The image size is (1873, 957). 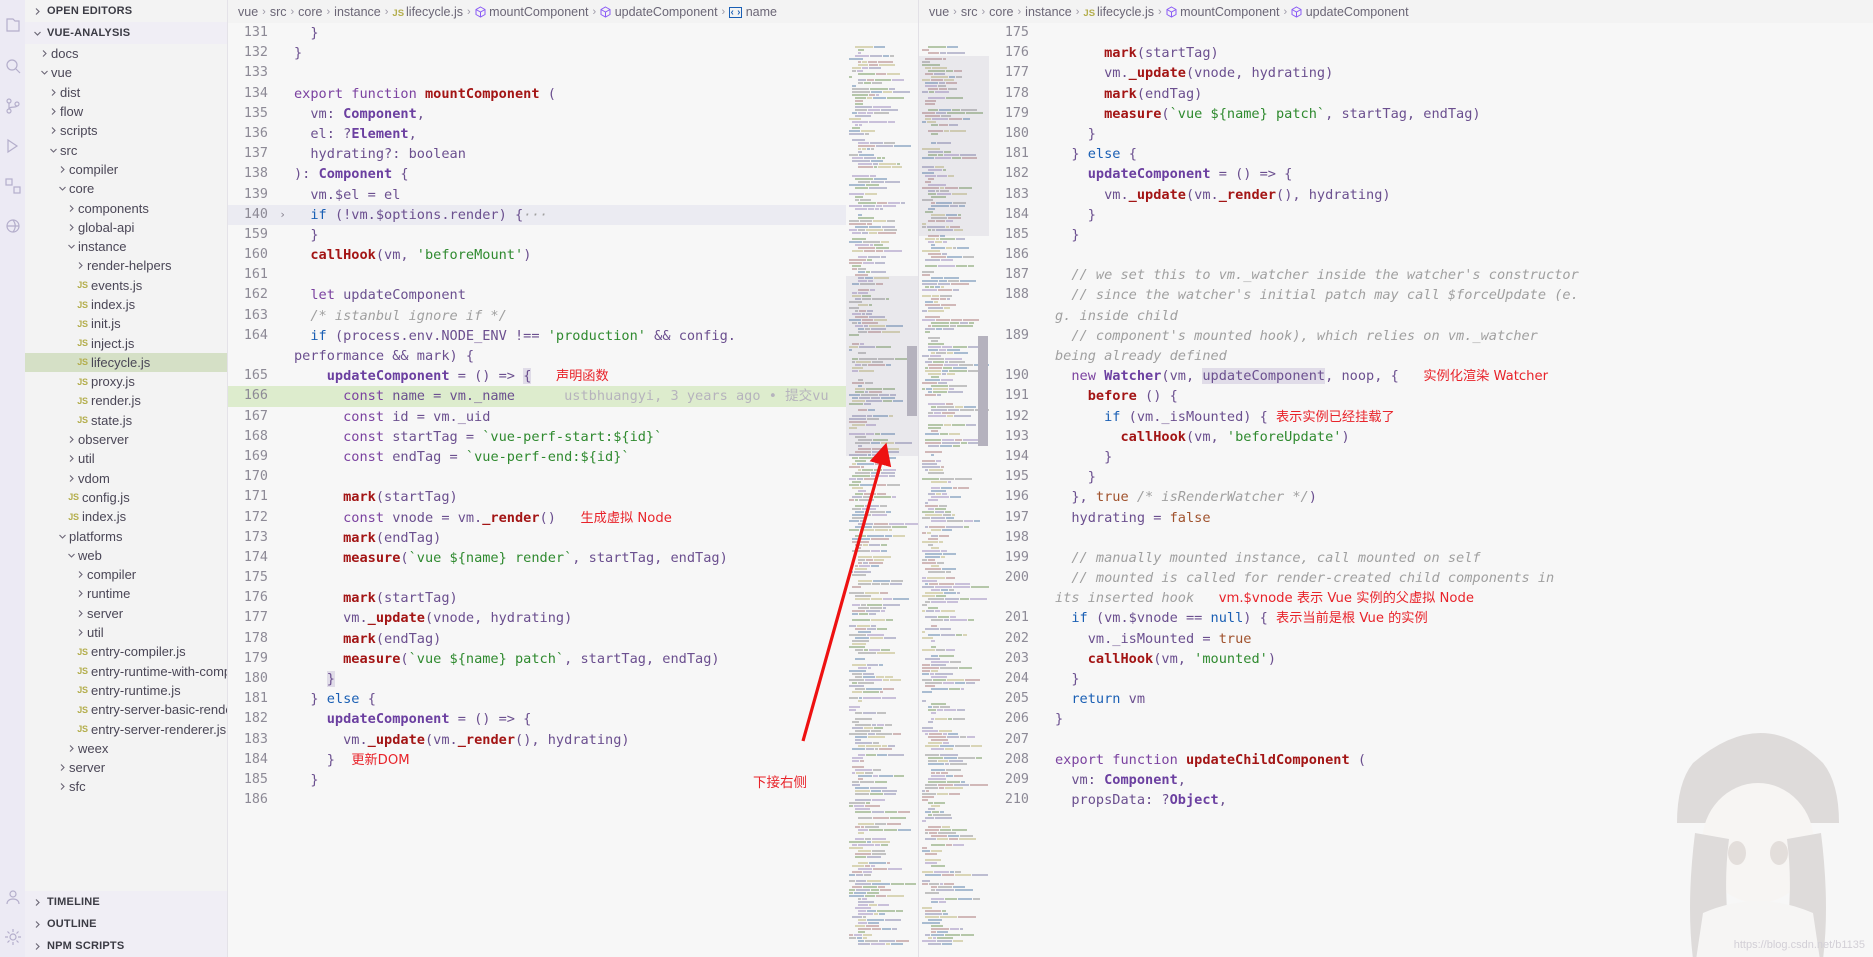 I want to click on tree-folder-web: web, so click(x=126, y=555).